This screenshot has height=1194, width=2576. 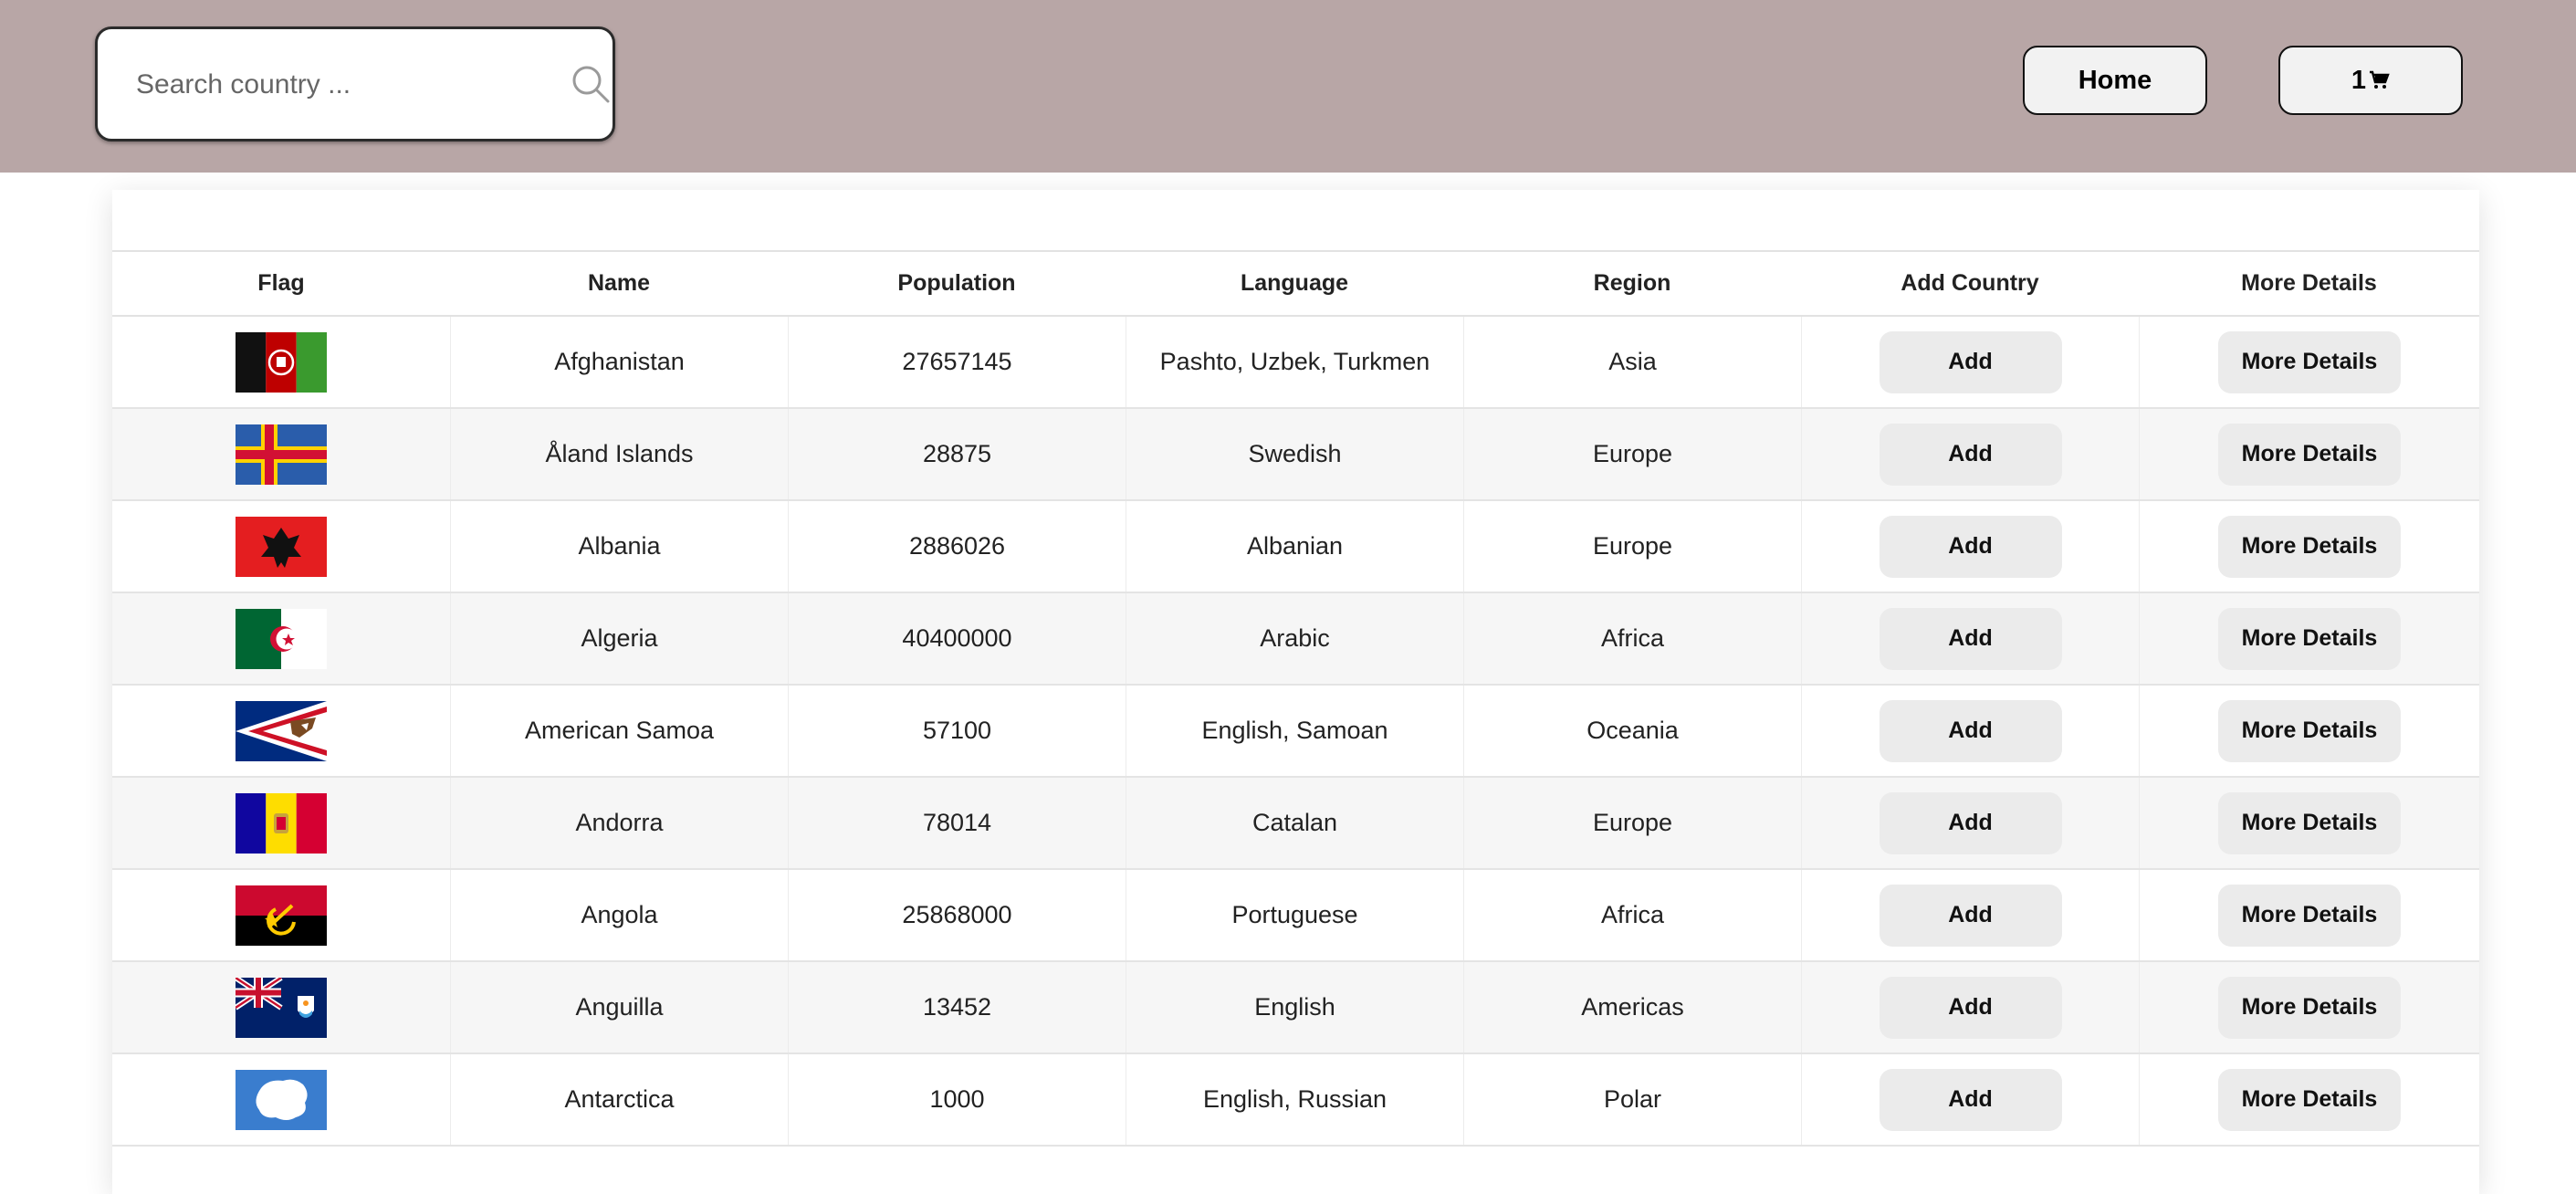 I want to click on country-region: Polar, so click(x=1632, y=1099).